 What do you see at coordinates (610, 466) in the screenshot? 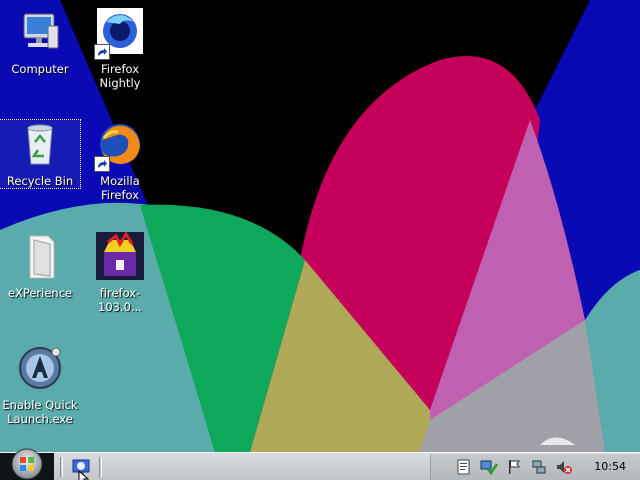
I see `taskbar-clock: 10:54` at bounding box center [610, 466].